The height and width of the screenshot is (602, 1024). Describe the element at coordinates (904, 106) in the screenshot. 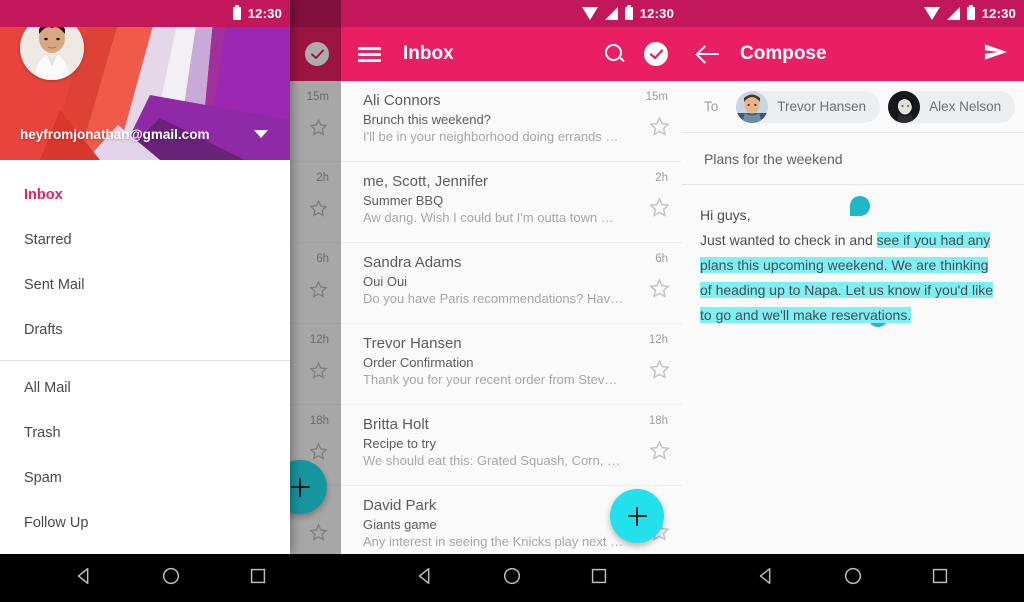

I see `alex-nelson-avatar` at that location.